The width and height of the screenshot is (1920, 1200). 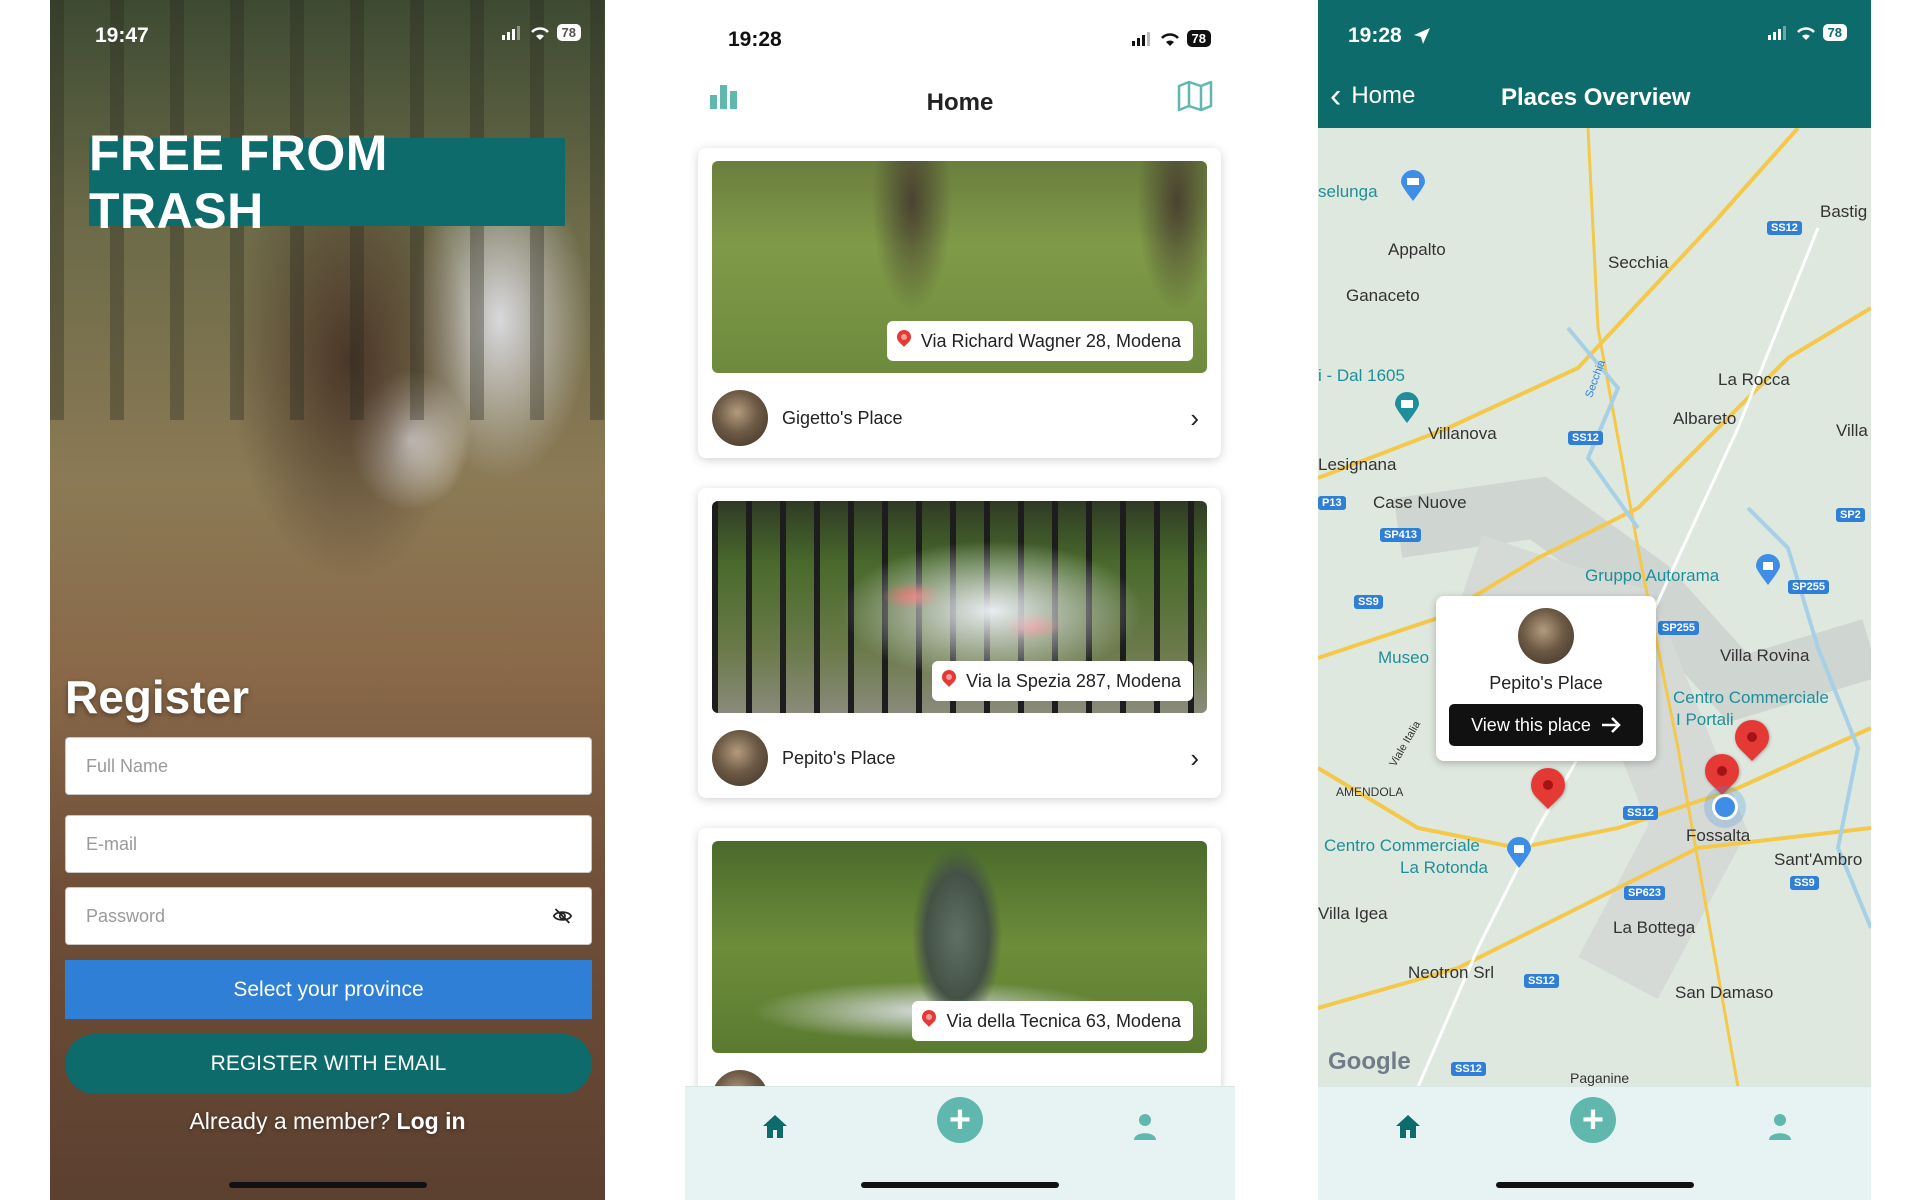 What do you see at coordinates (1705, 418) in the screenshot?
I see `map-label: Albareto` at bounding box center [1705, 418].